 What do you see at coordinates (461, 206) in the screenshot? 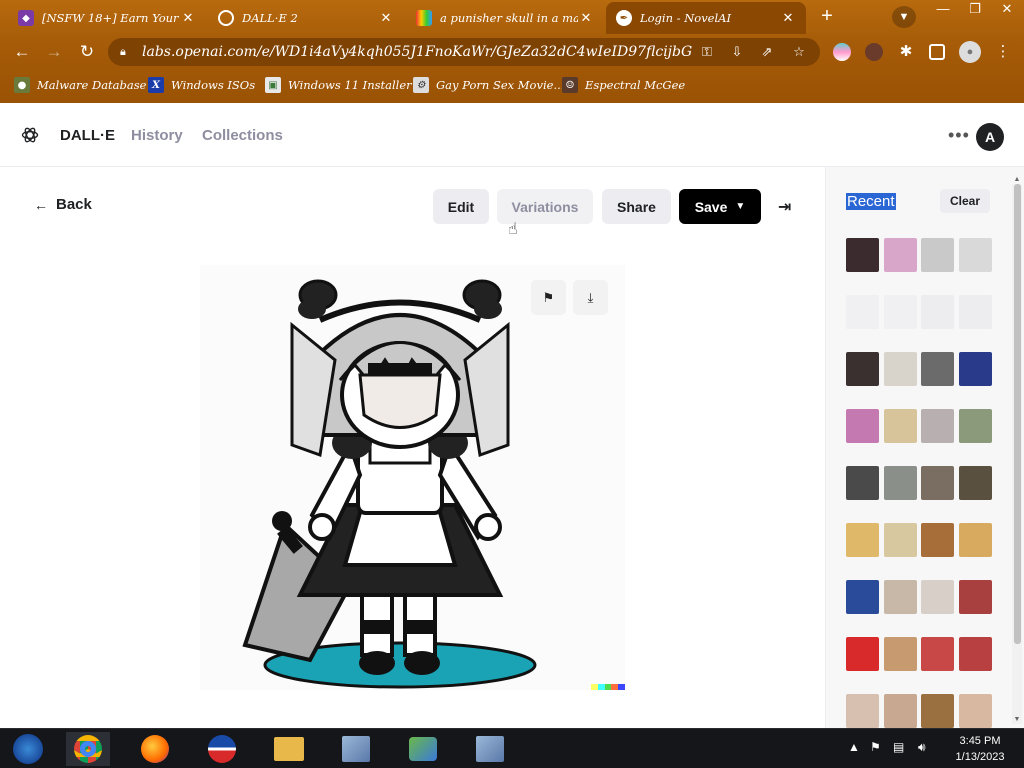
I see `edit-button: Edit` at bounding box center [461, 206].